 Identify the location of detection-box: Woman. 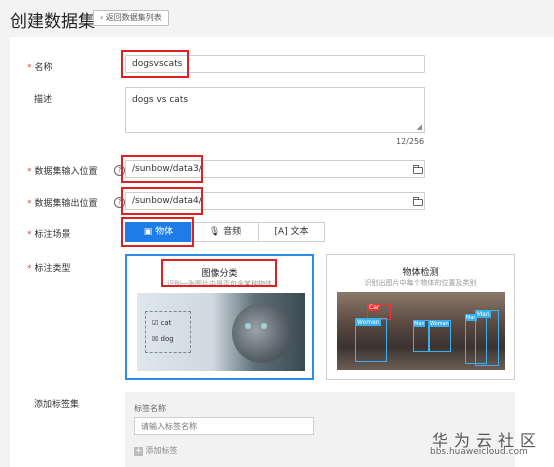
(440, 336).